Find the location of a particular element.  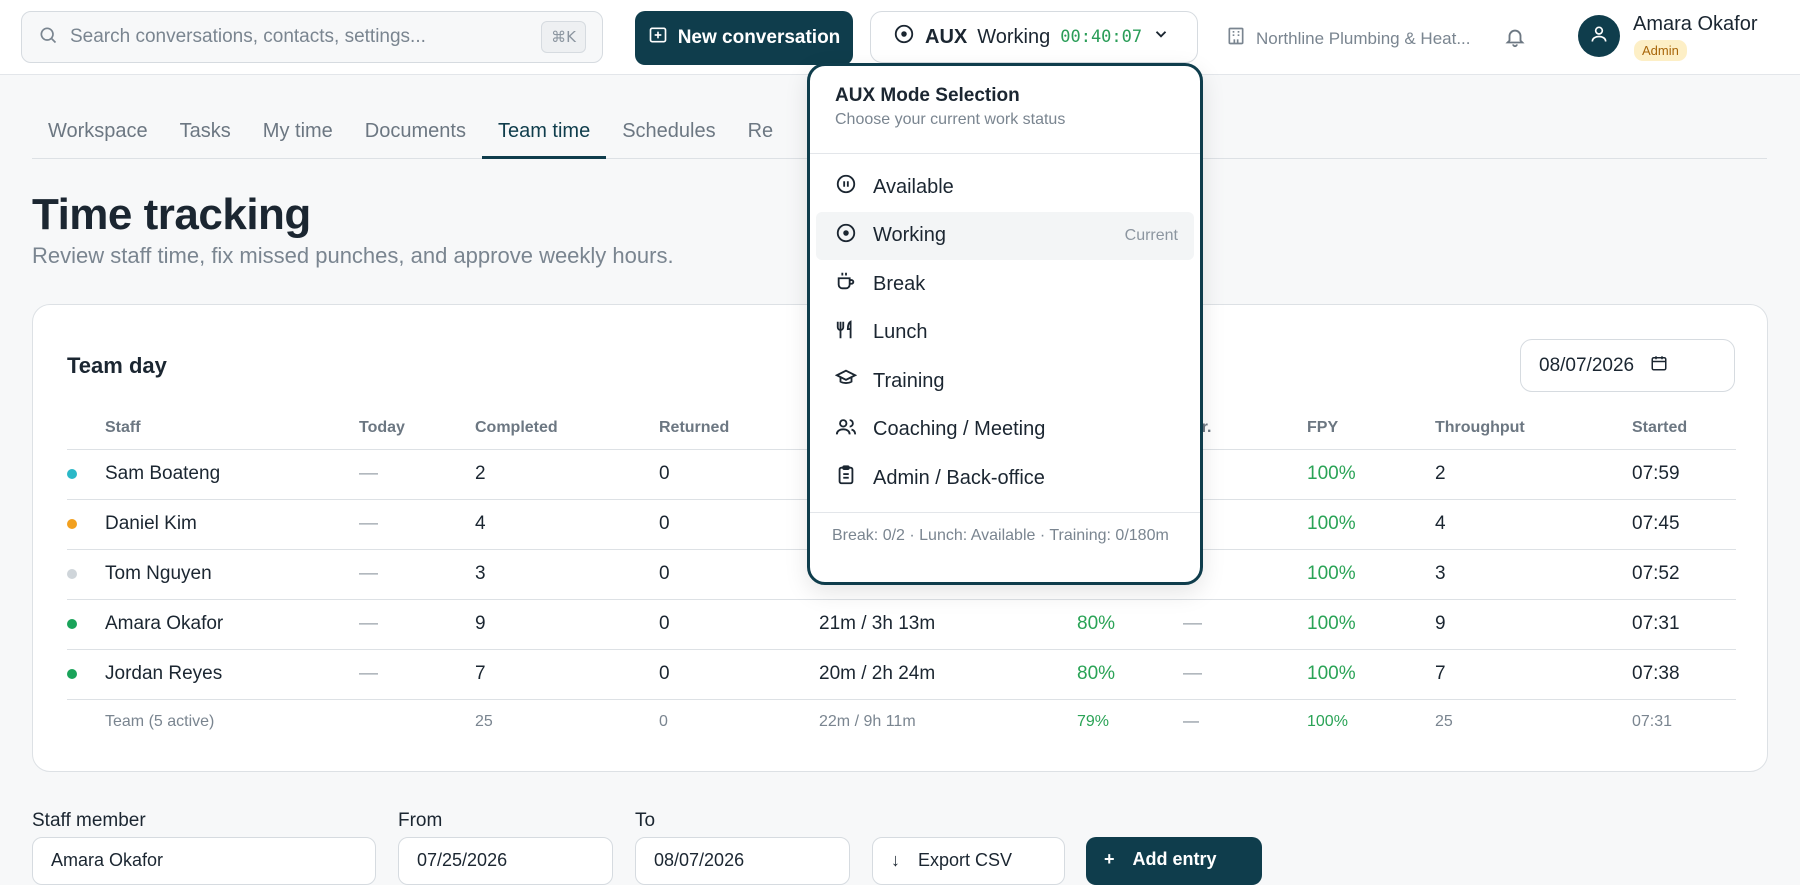

column-header: Staff is located at coordinates (232, 428).